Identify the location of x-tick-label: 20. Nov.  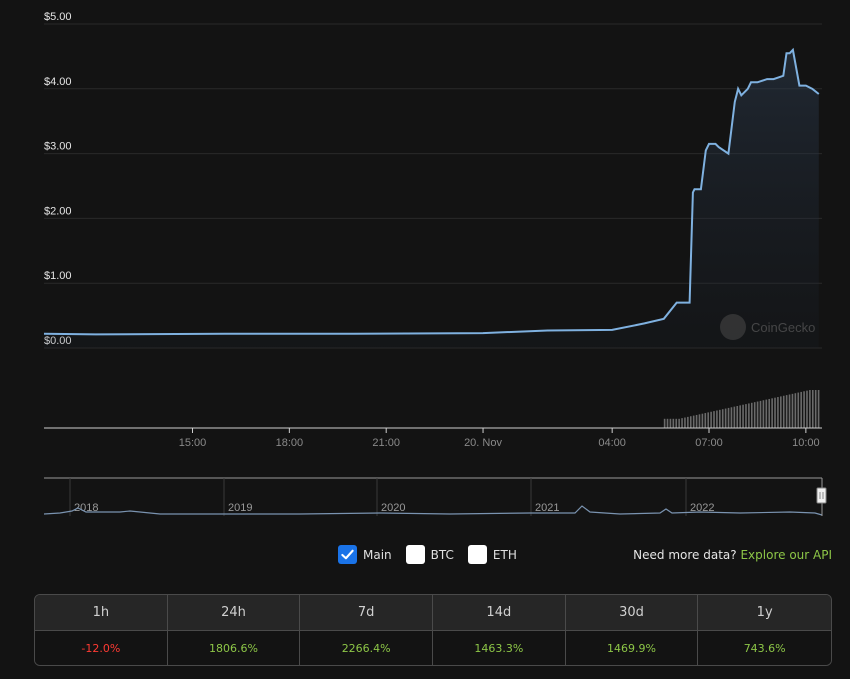
(483, 443).